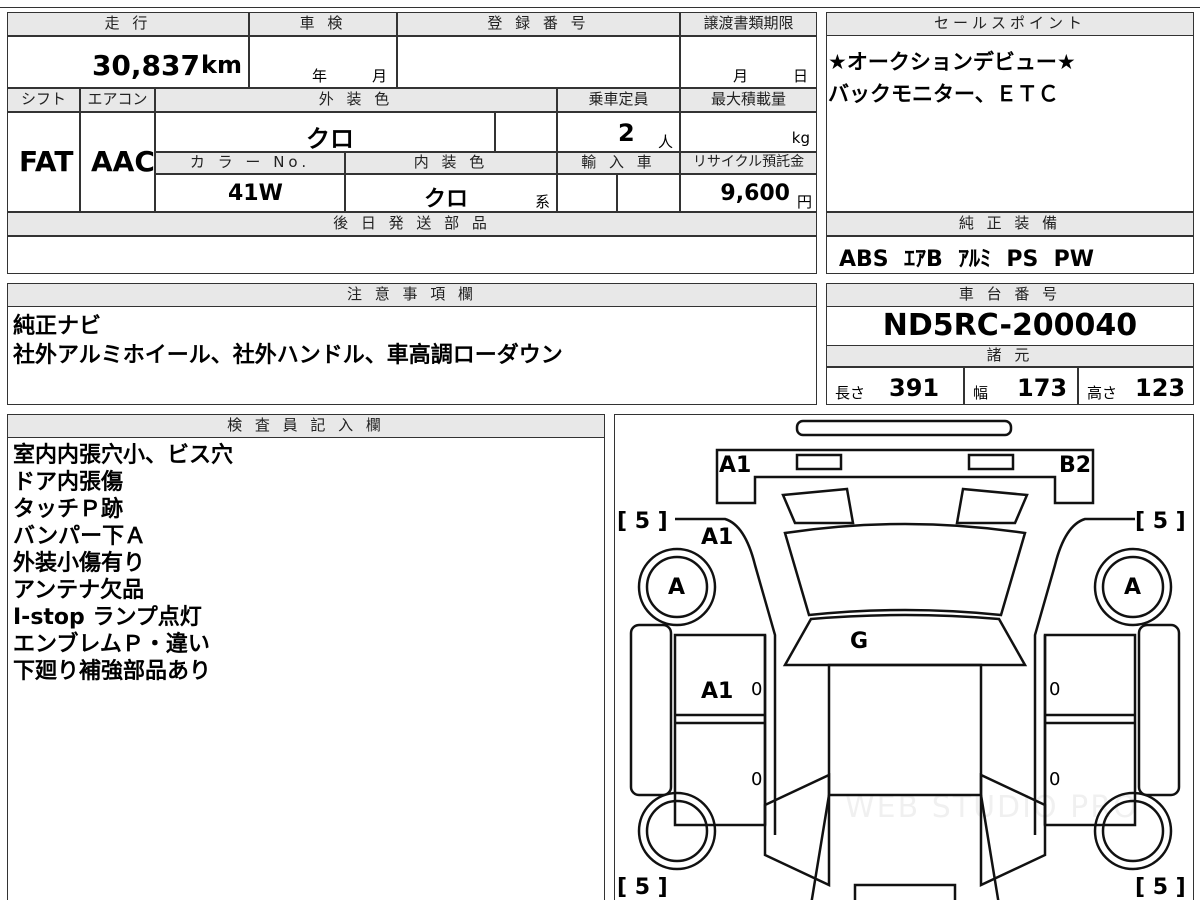  I want to click on import-cell-b, so click(648, 193).